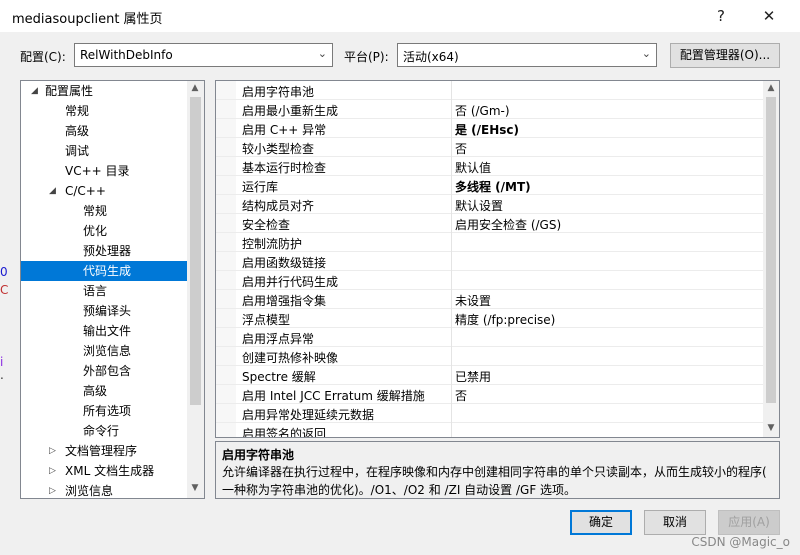 This screenshot has height=555, width=800. What do you see at coordinates (489, 337) in the screenshot?
I see `property-row: 启用浮点异常` at bounding box center [489, 337].